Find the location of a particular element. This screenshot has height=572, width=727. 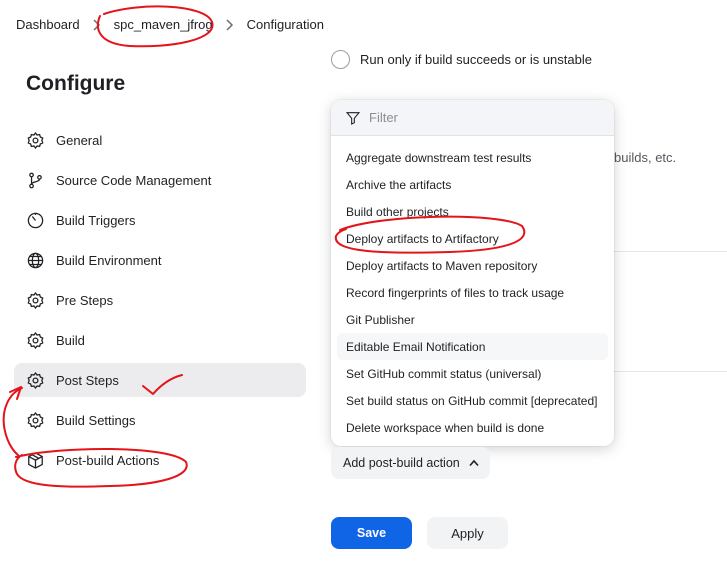

option-set-github-commit-status: Set GitHub commit status (universal) is located at coordinates (472, 373).